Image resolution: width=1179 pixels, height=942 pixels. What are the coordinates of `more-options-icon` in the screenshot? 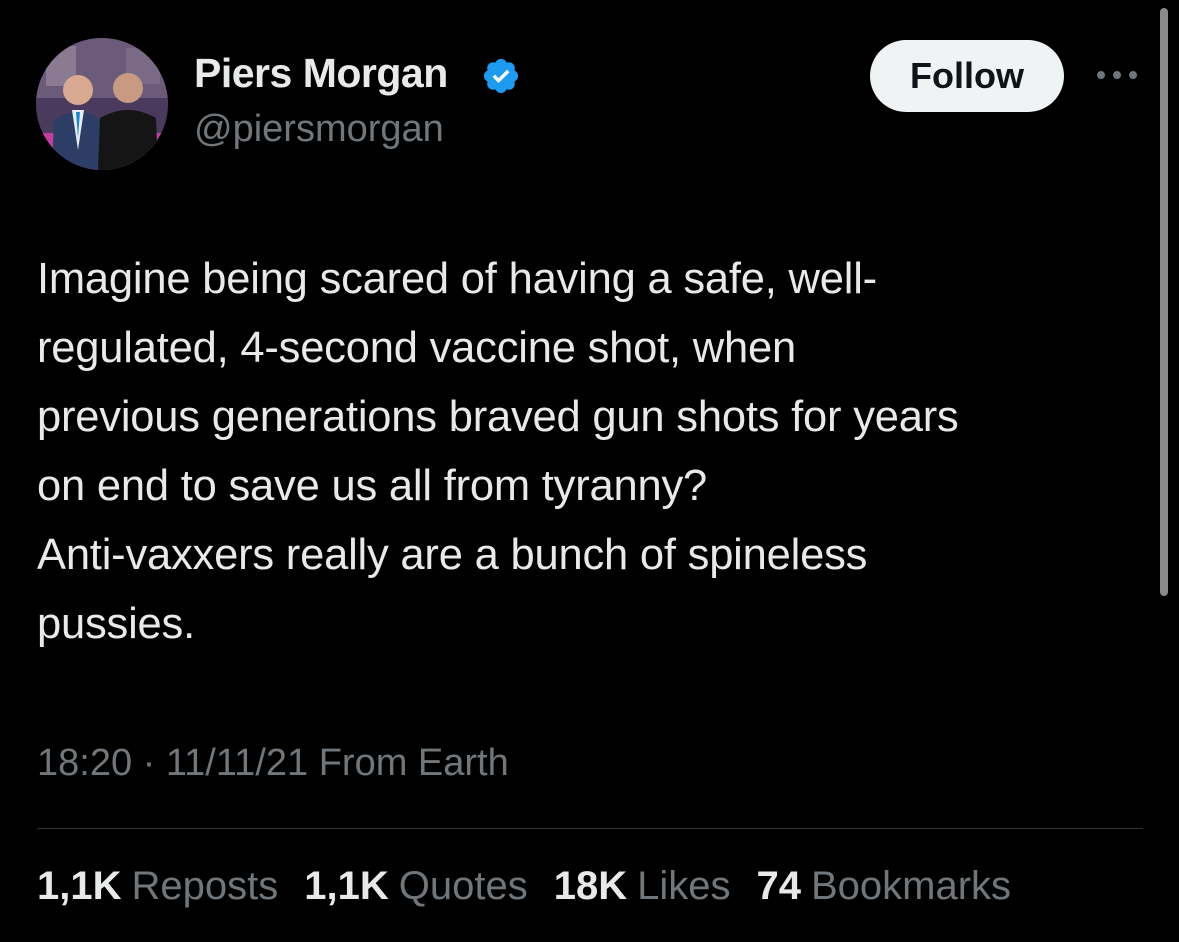 It's located at (1117, 75).